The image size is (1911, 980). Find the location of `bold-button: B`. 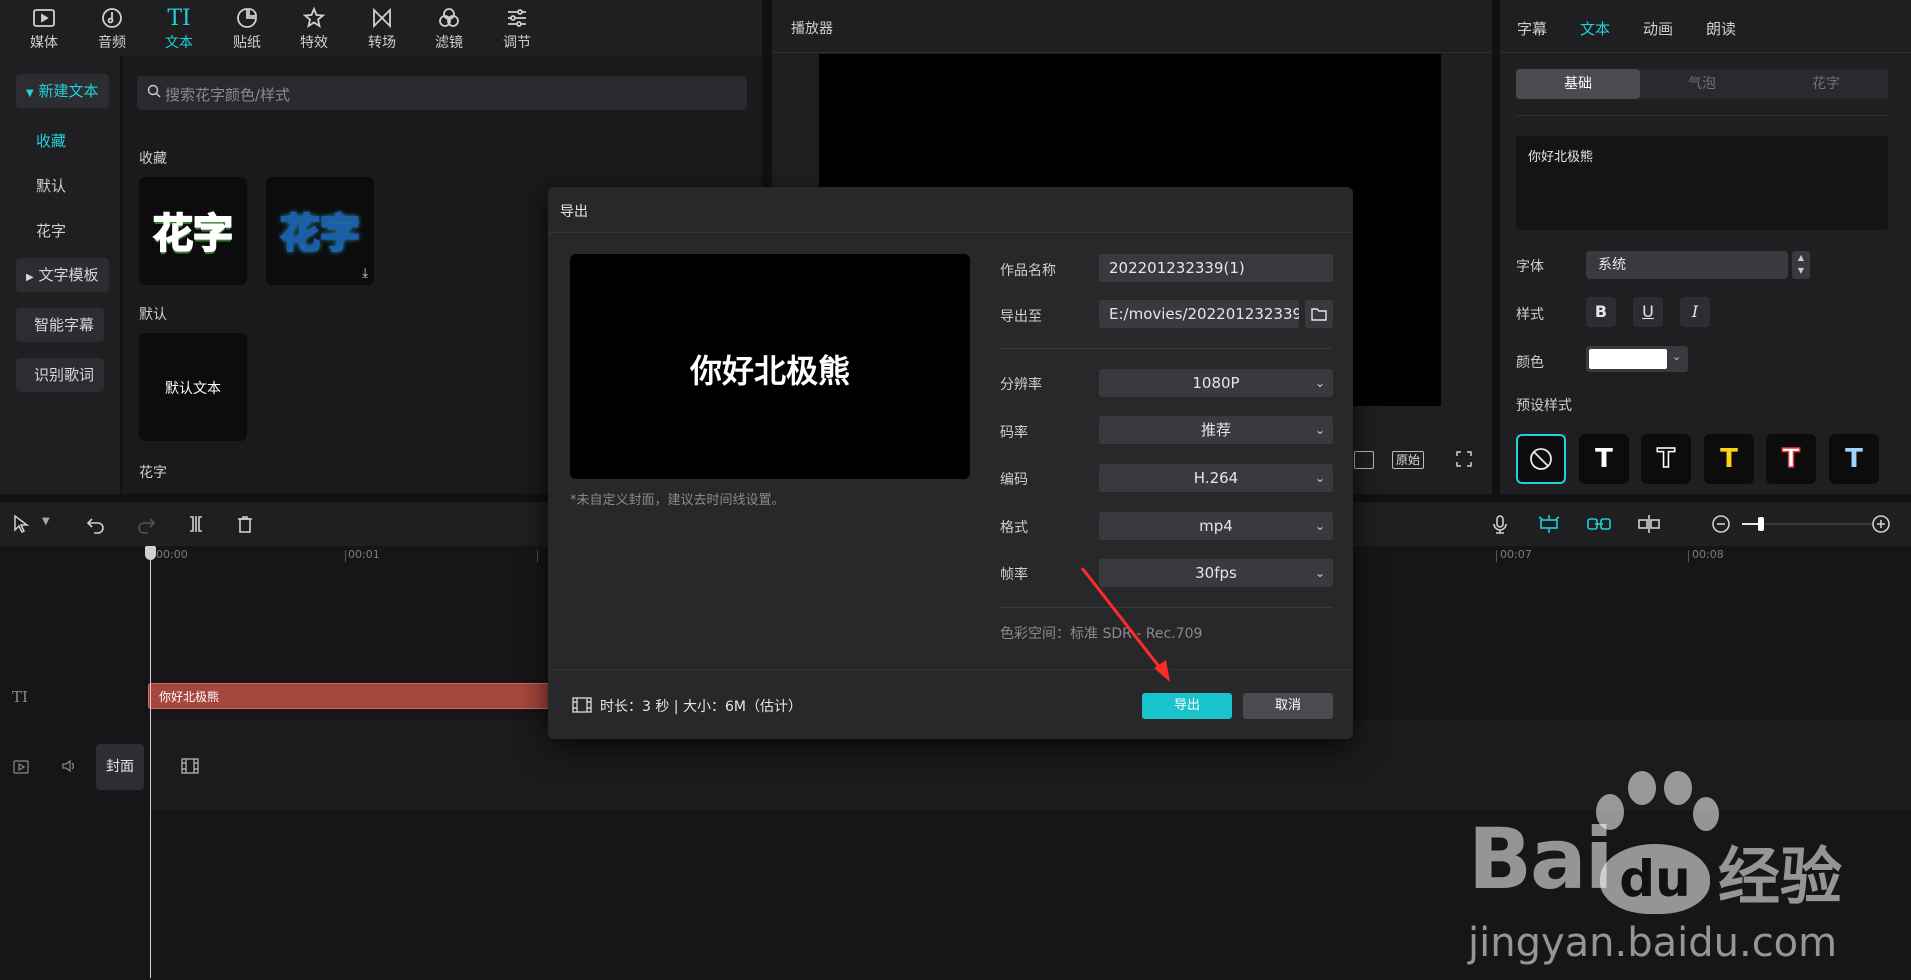

bold-button: B is located at coordinates (1601, 312).